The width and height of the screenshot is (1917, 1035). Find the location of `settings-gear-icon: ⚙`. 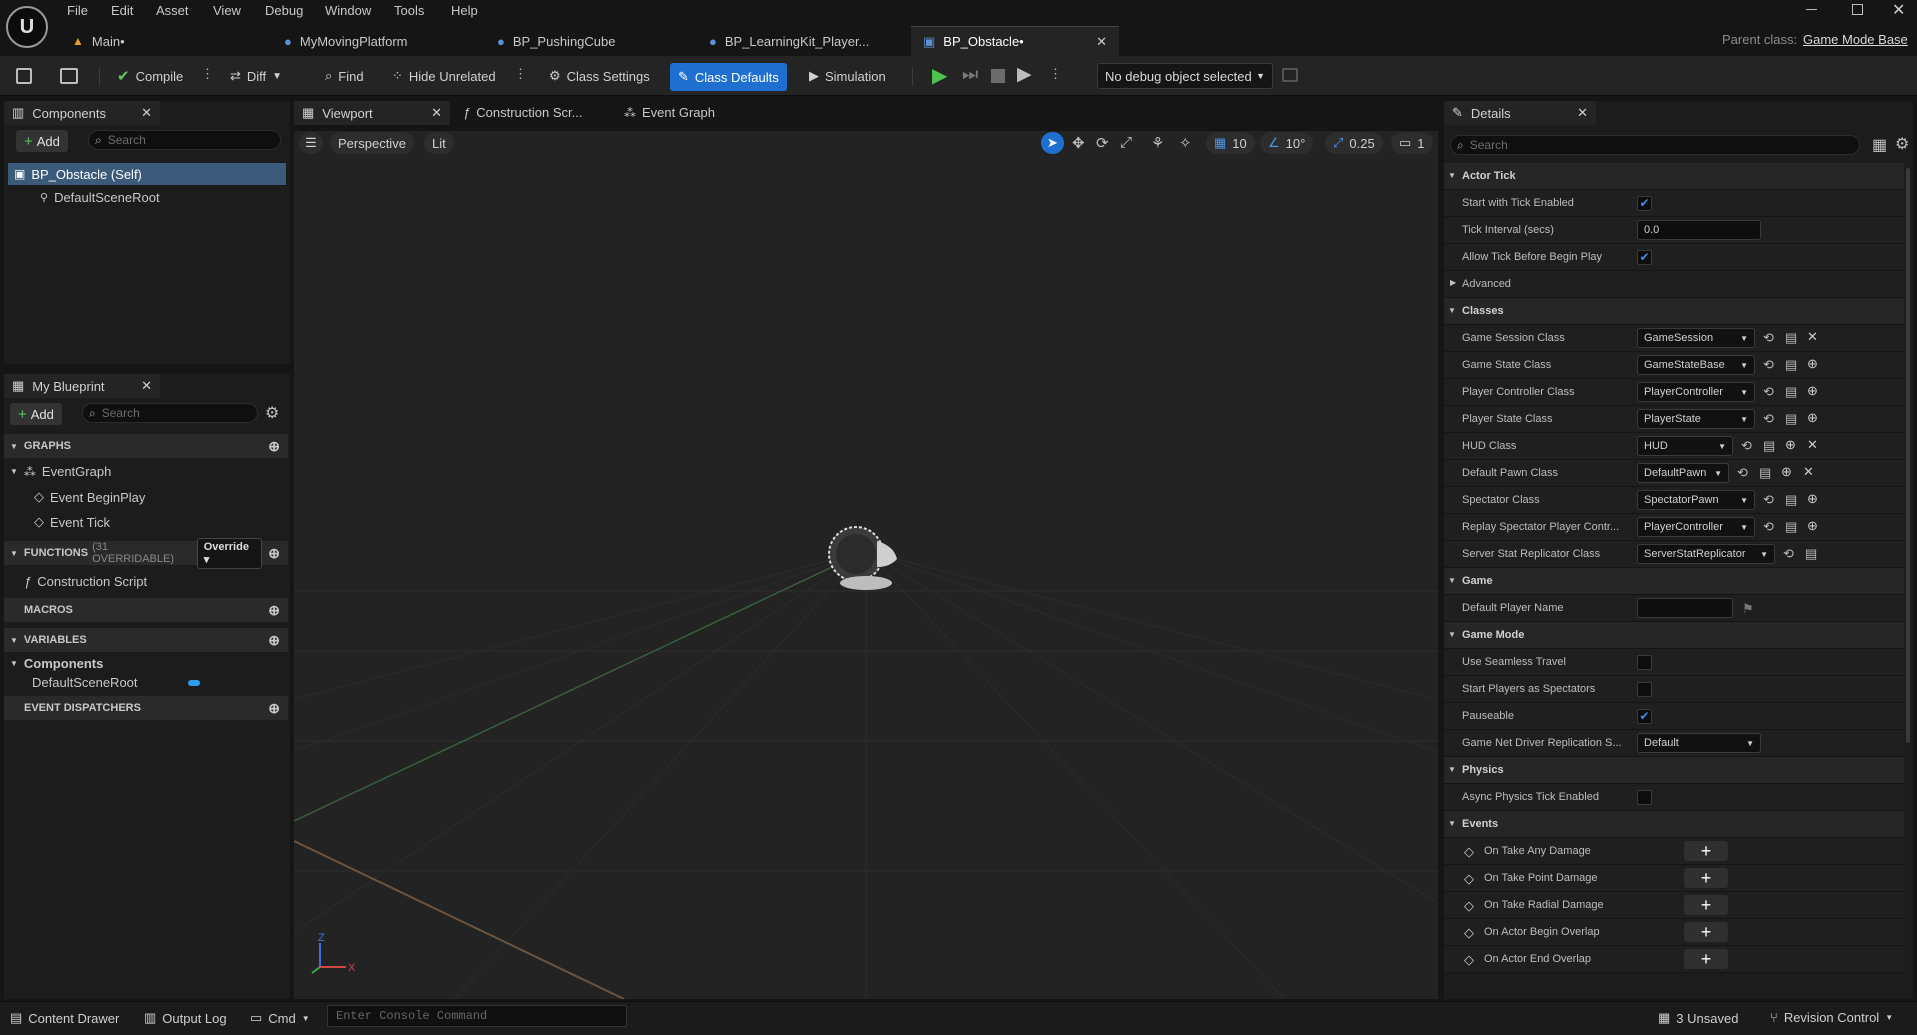

settings-gear-icon: ⚙ is located at coordinates (272, 413).